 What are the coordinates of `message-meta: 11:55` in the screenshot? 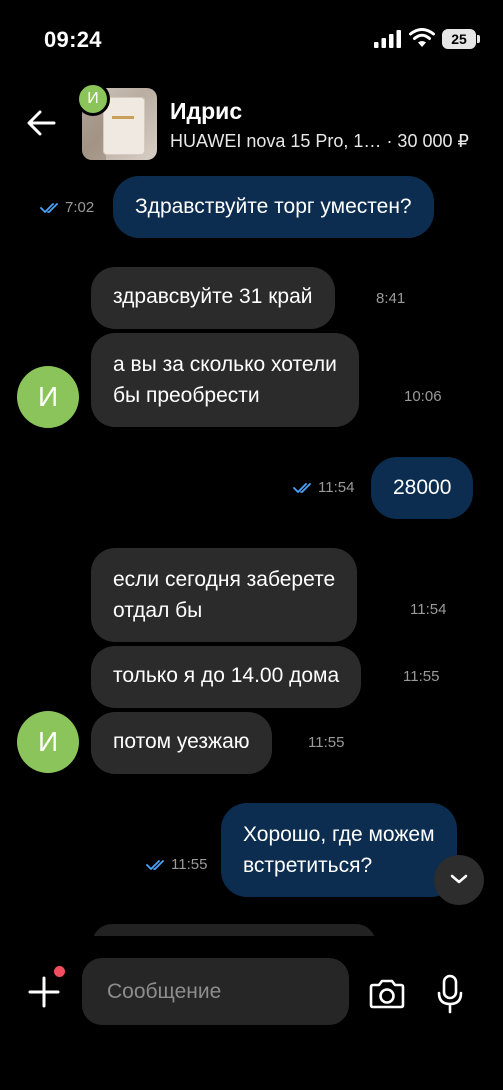 It's located at (176, 864).